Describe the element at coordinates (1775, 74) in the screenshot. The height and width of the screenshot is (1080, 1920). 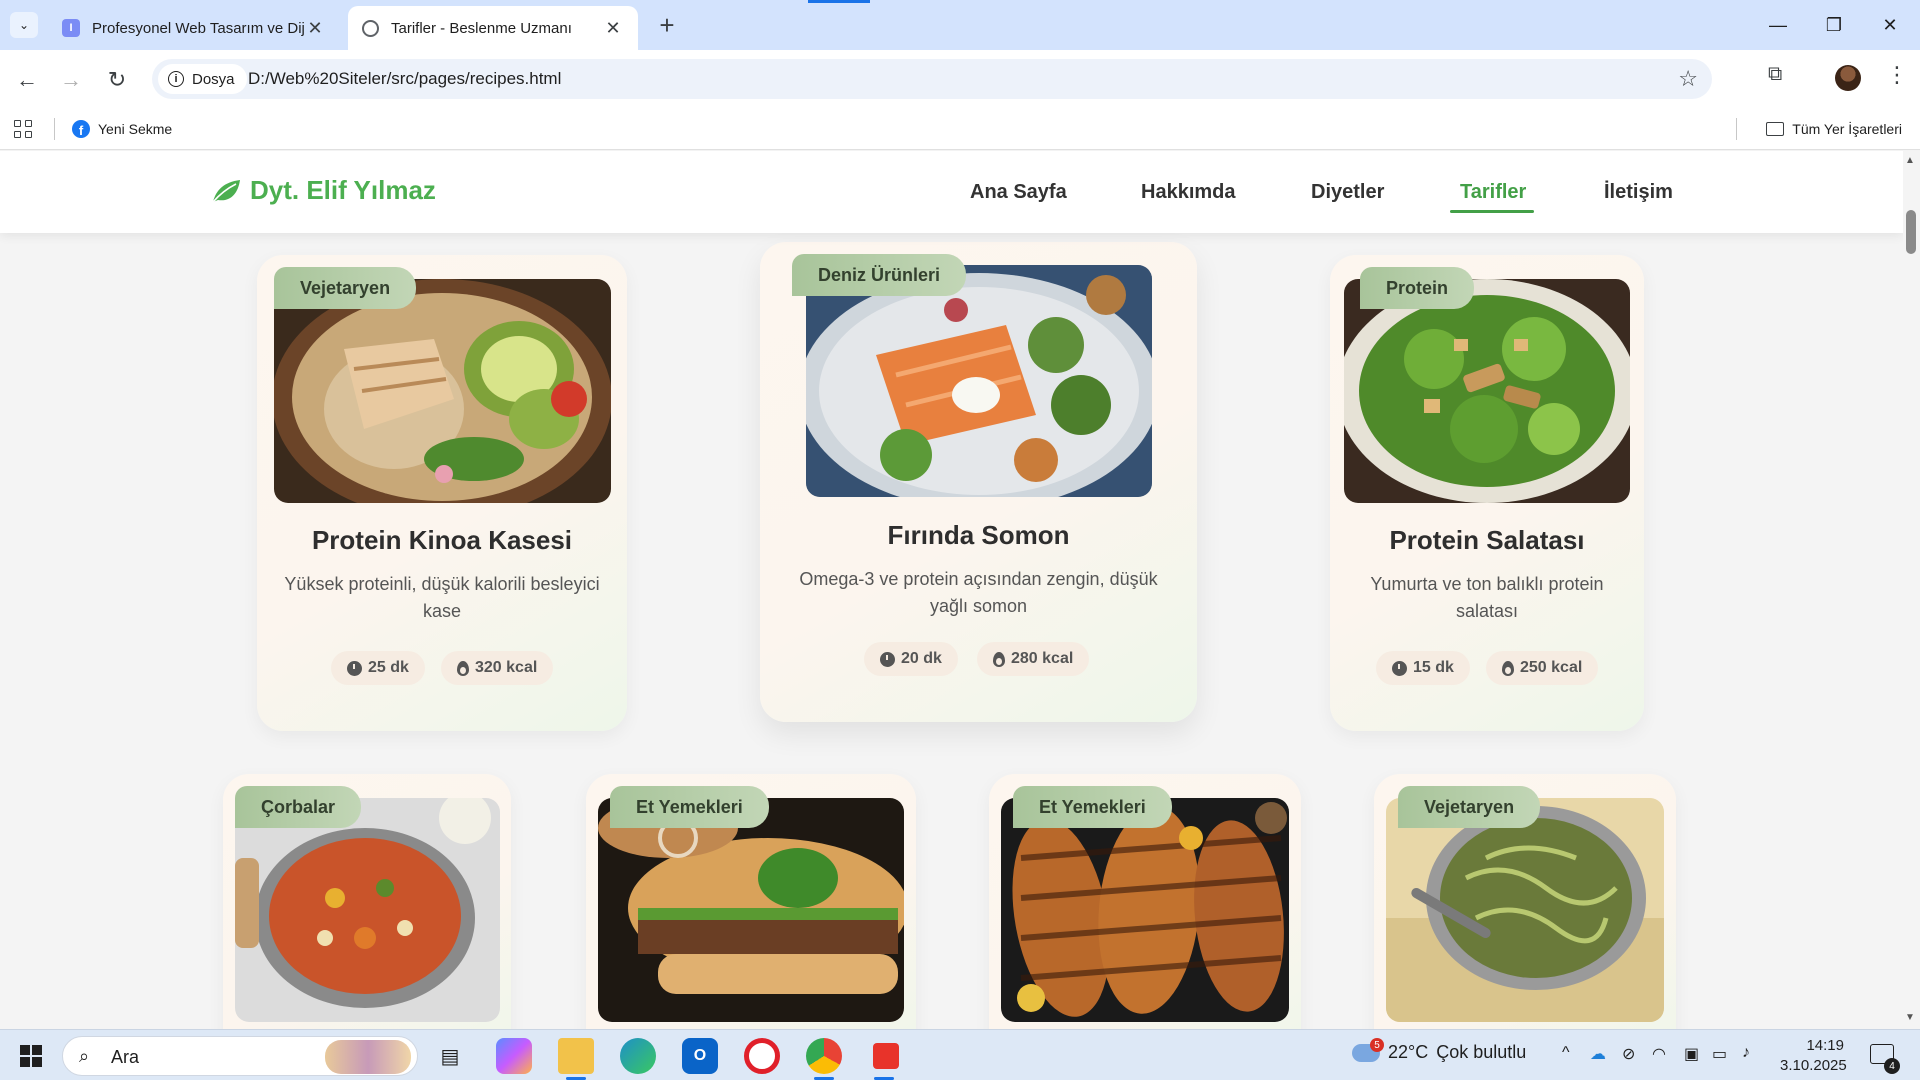
I see `extensions-icon: ⧉` at that location.